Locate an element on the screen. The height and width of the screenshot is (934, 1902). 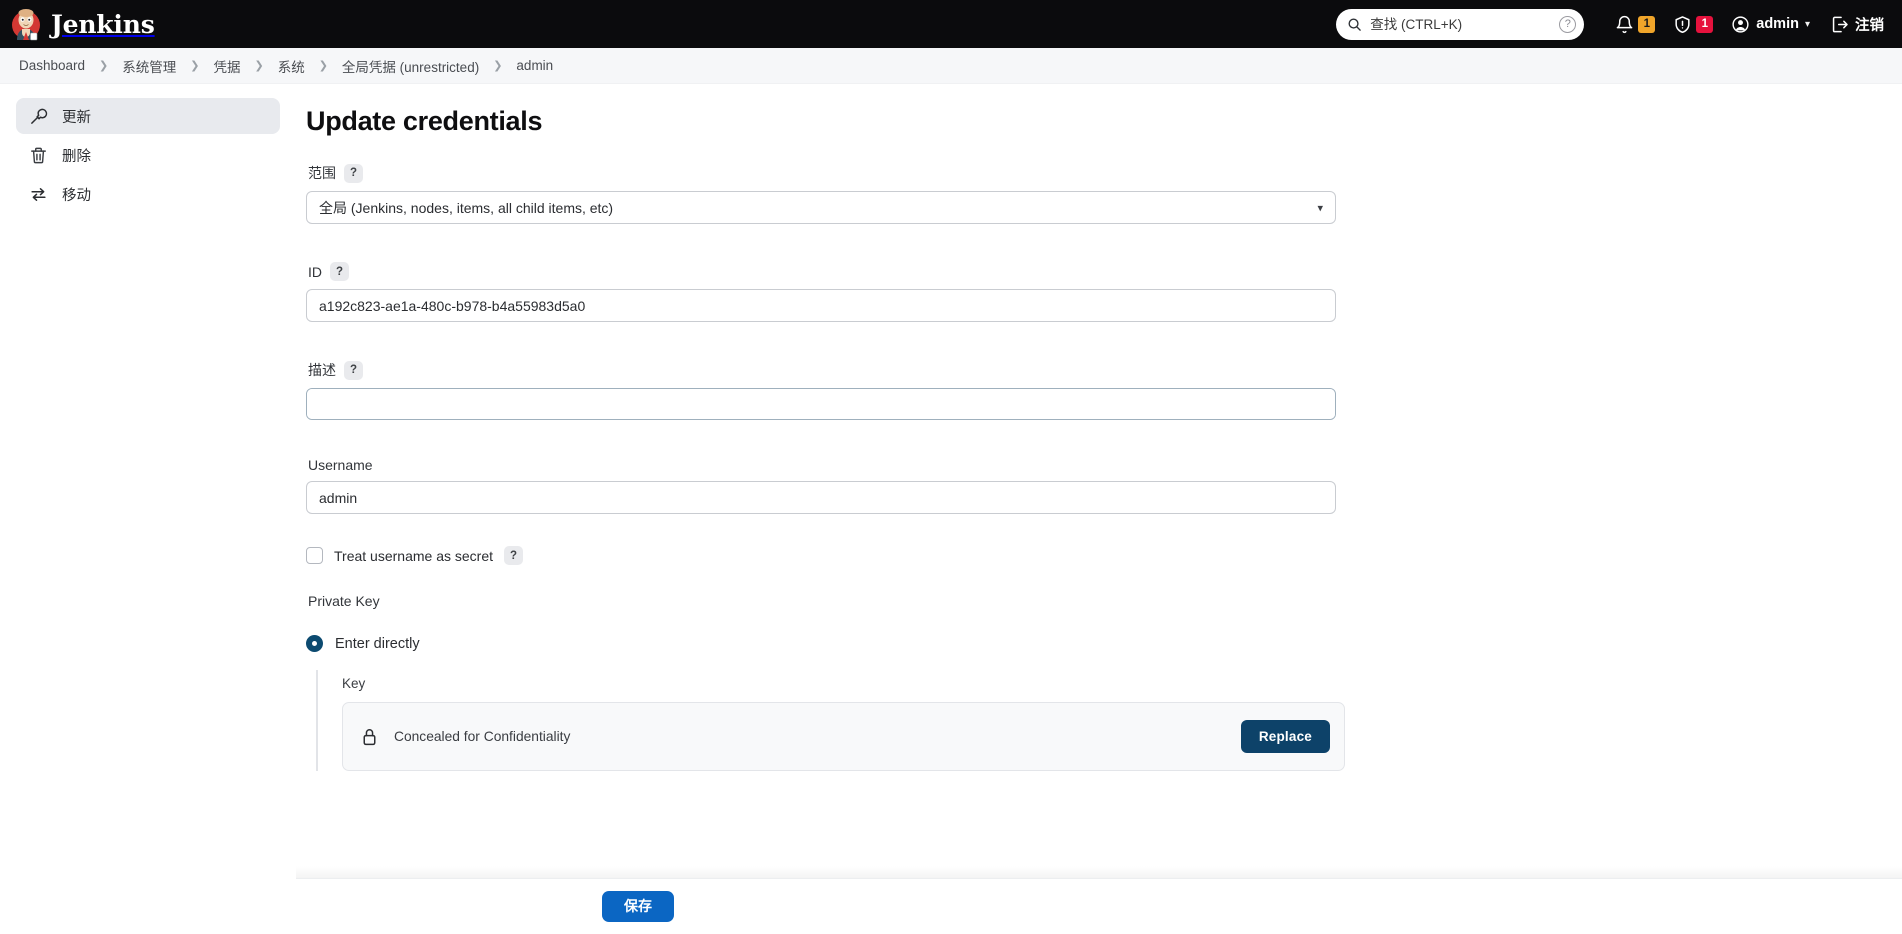
jenkins-butler-logo is located at coordinates (26, 24).